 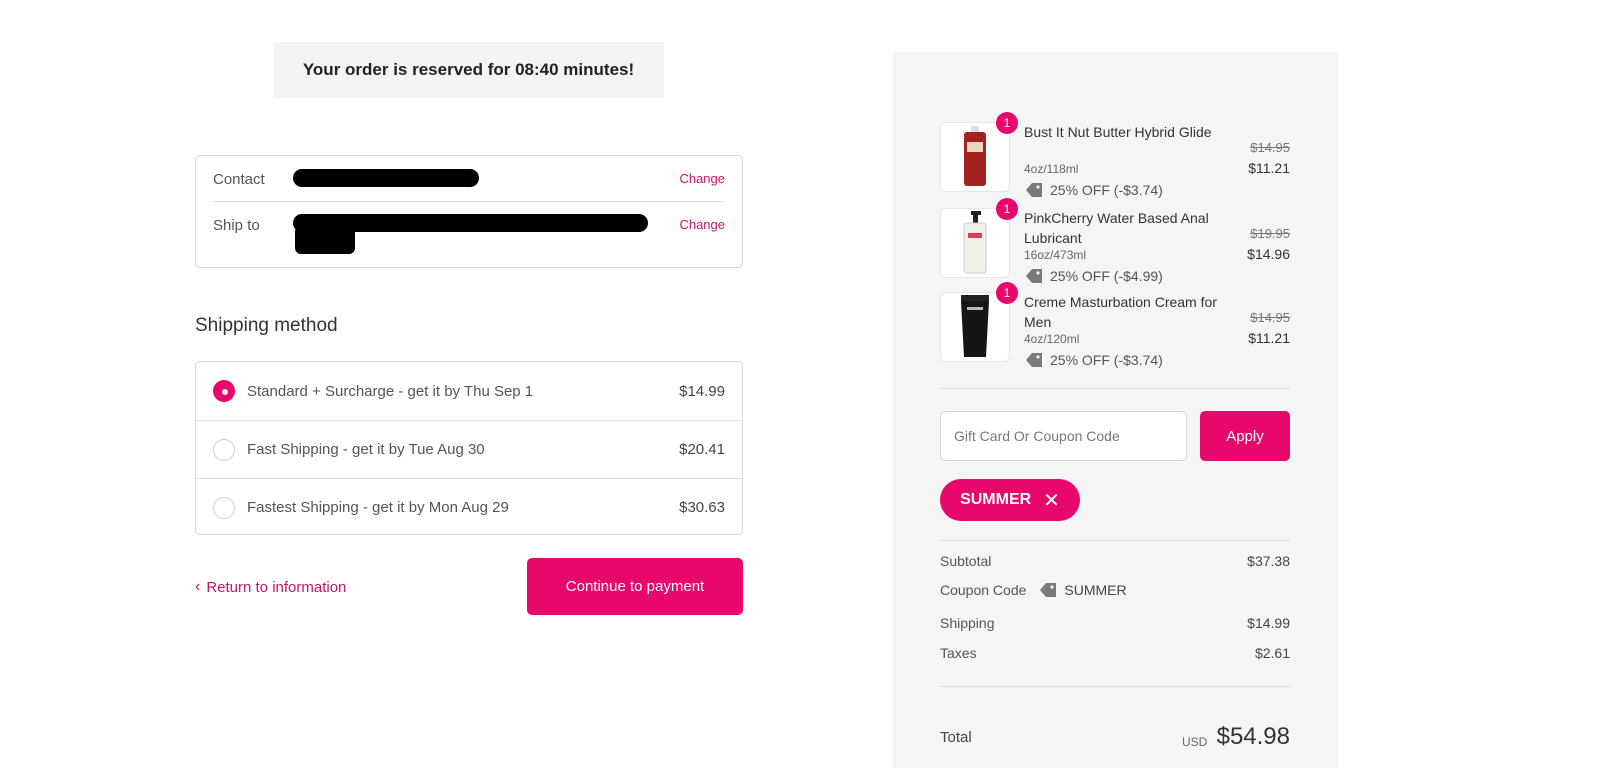 I want to click on coupon-code: SUMMER, so click(x=1095, y=590).